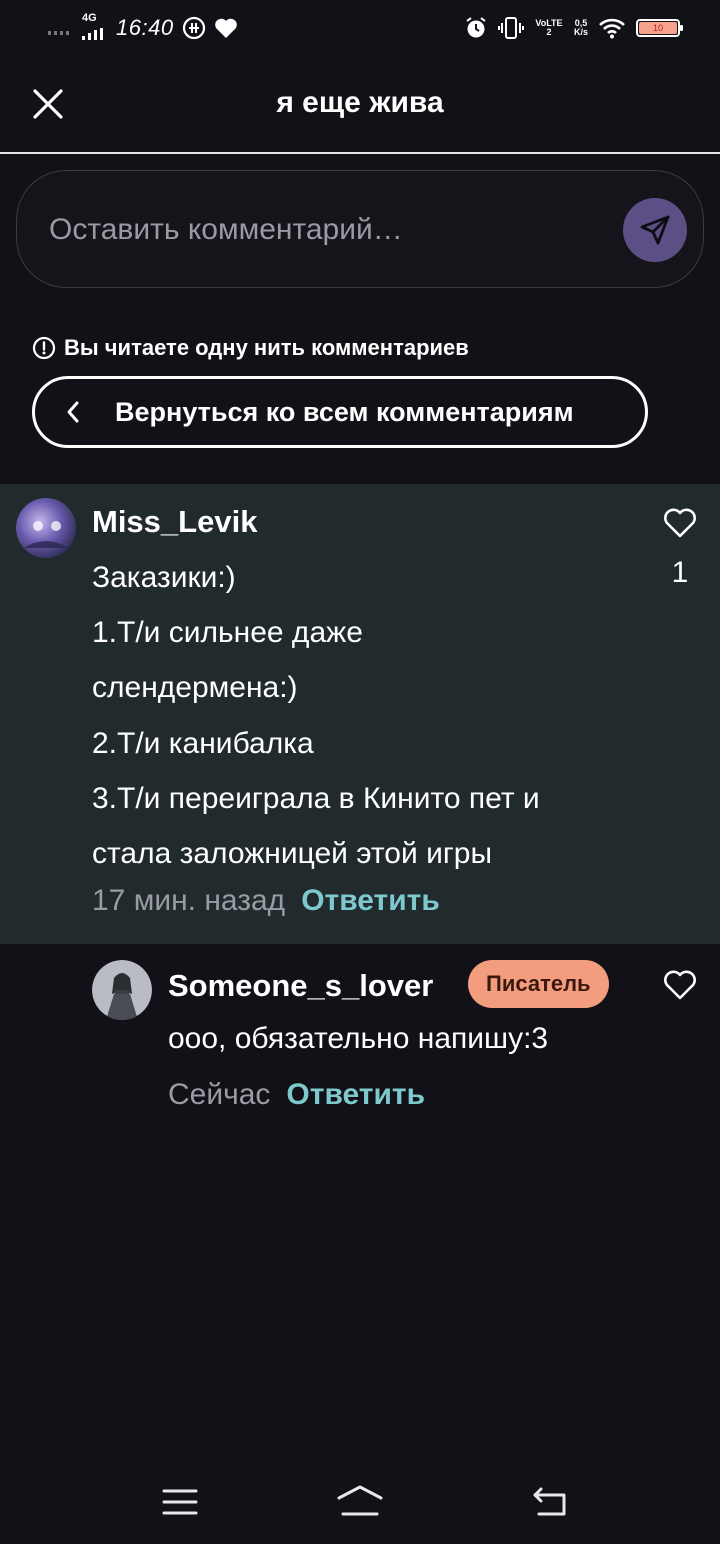  I want to click on menu-icon, so click(180, 1502).